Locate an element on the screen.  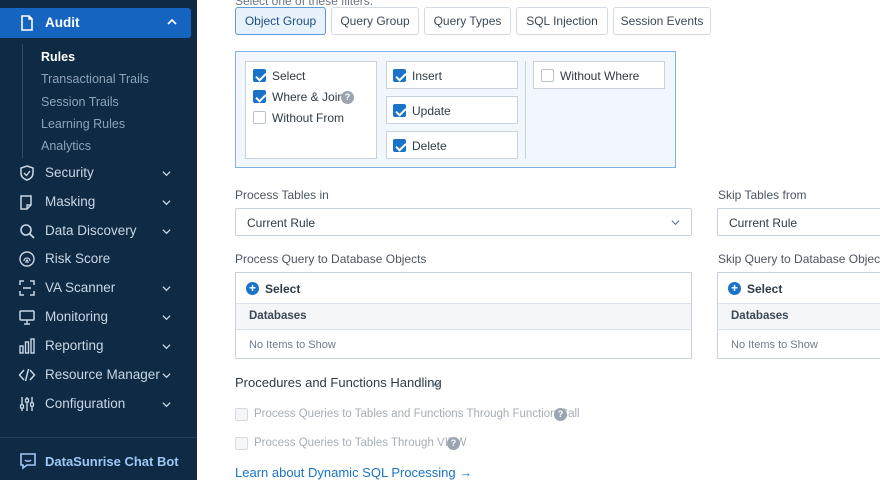
tab-sql-injection: SQL Injection is located at coordinates (562, 21).